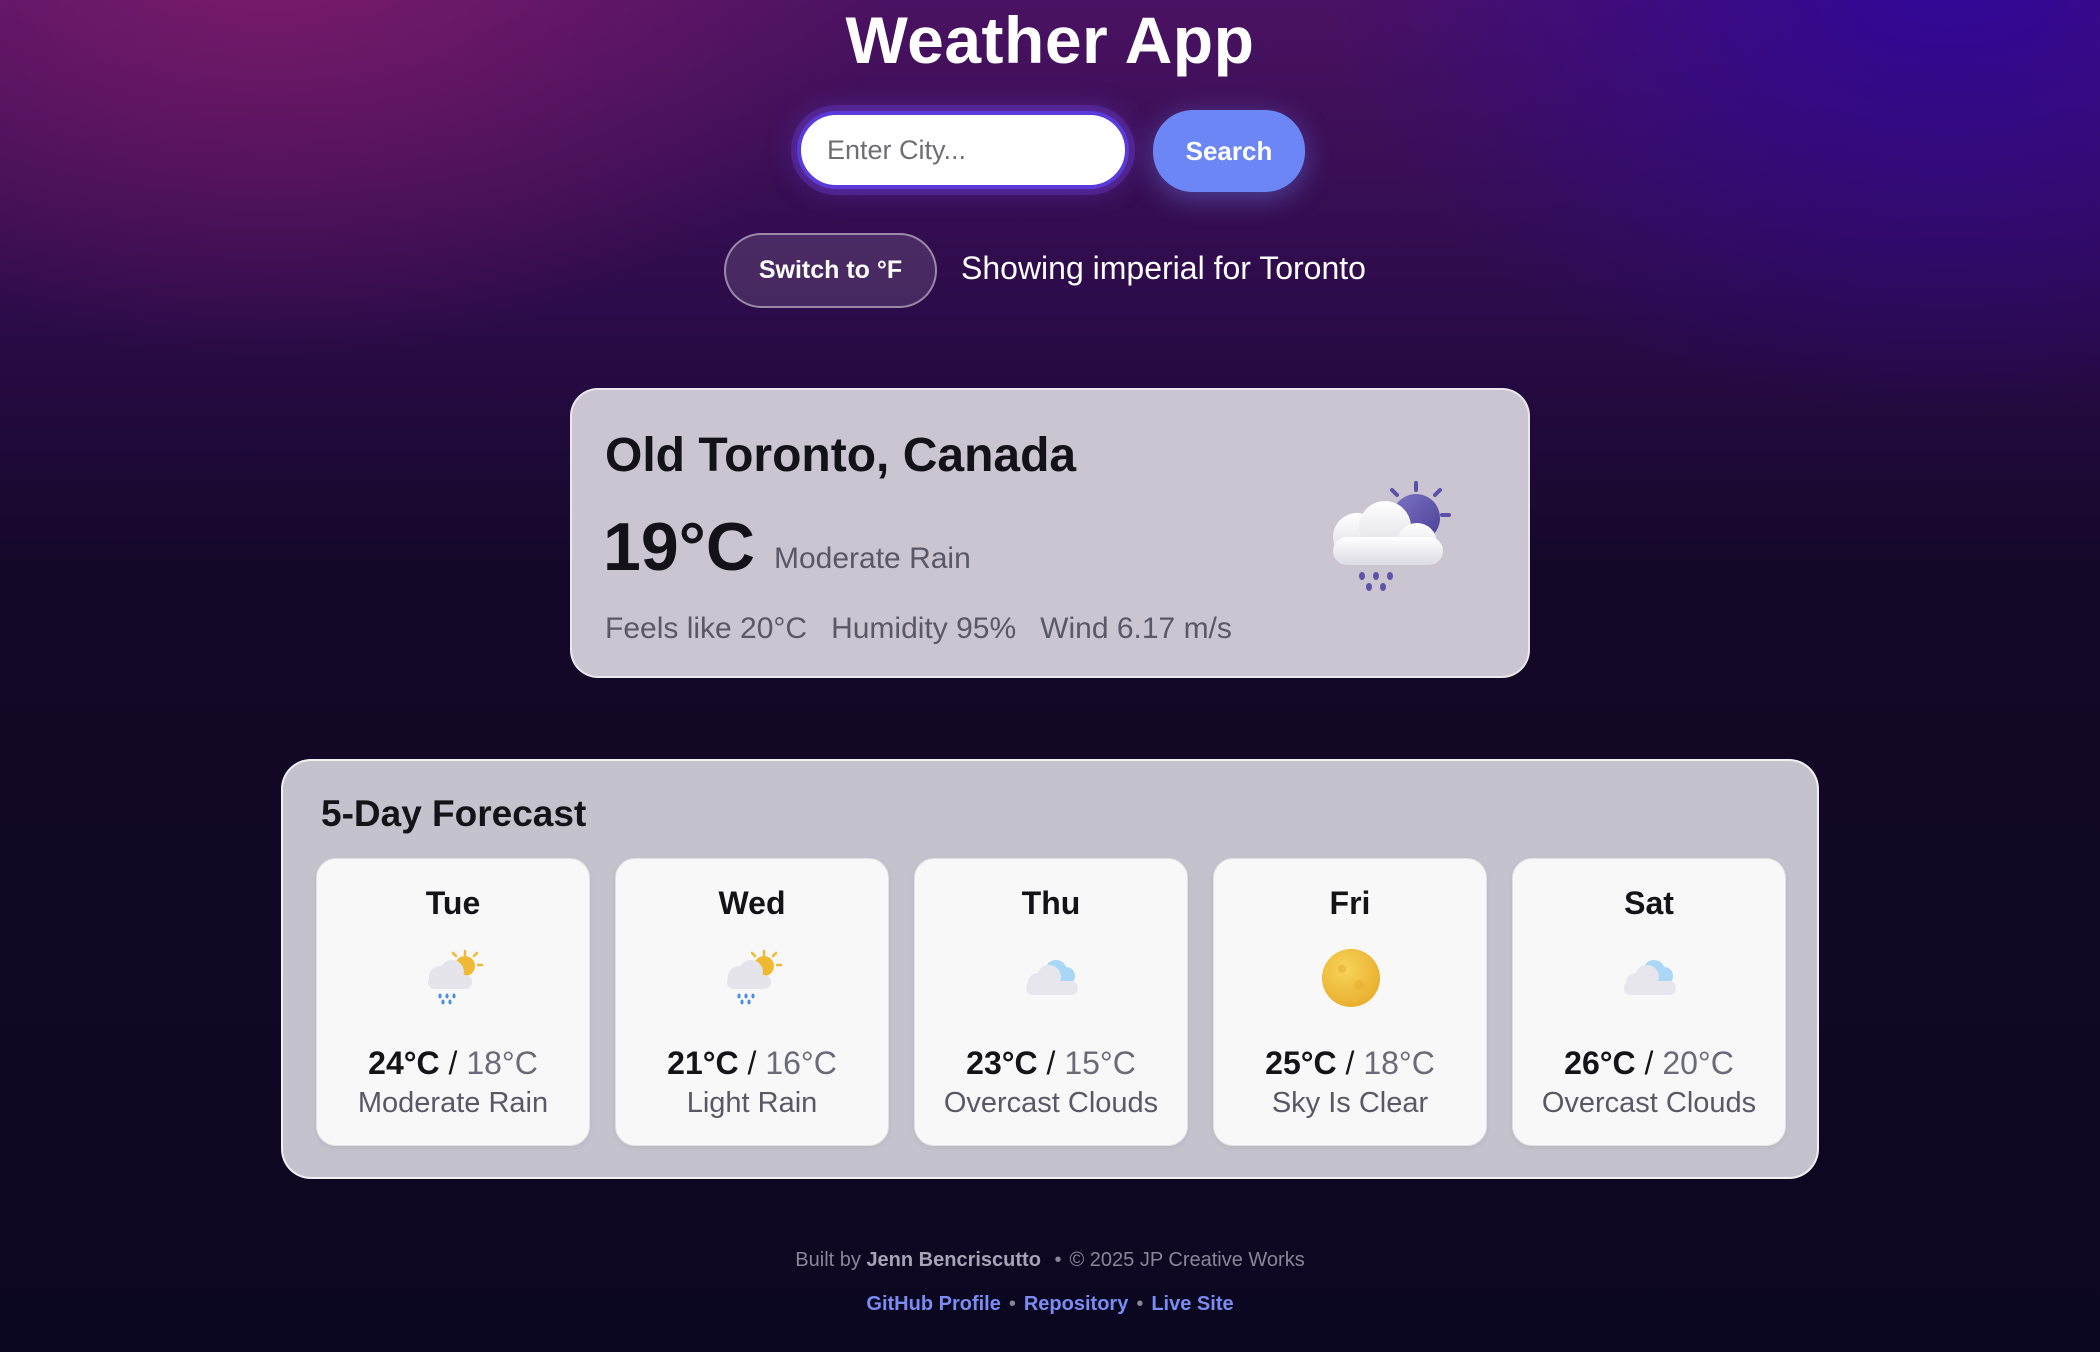  What do you see at coordinates (752, 903) in the screenshot?
I see `forecast-day-name: Wed` at bounding box center [752, 903].